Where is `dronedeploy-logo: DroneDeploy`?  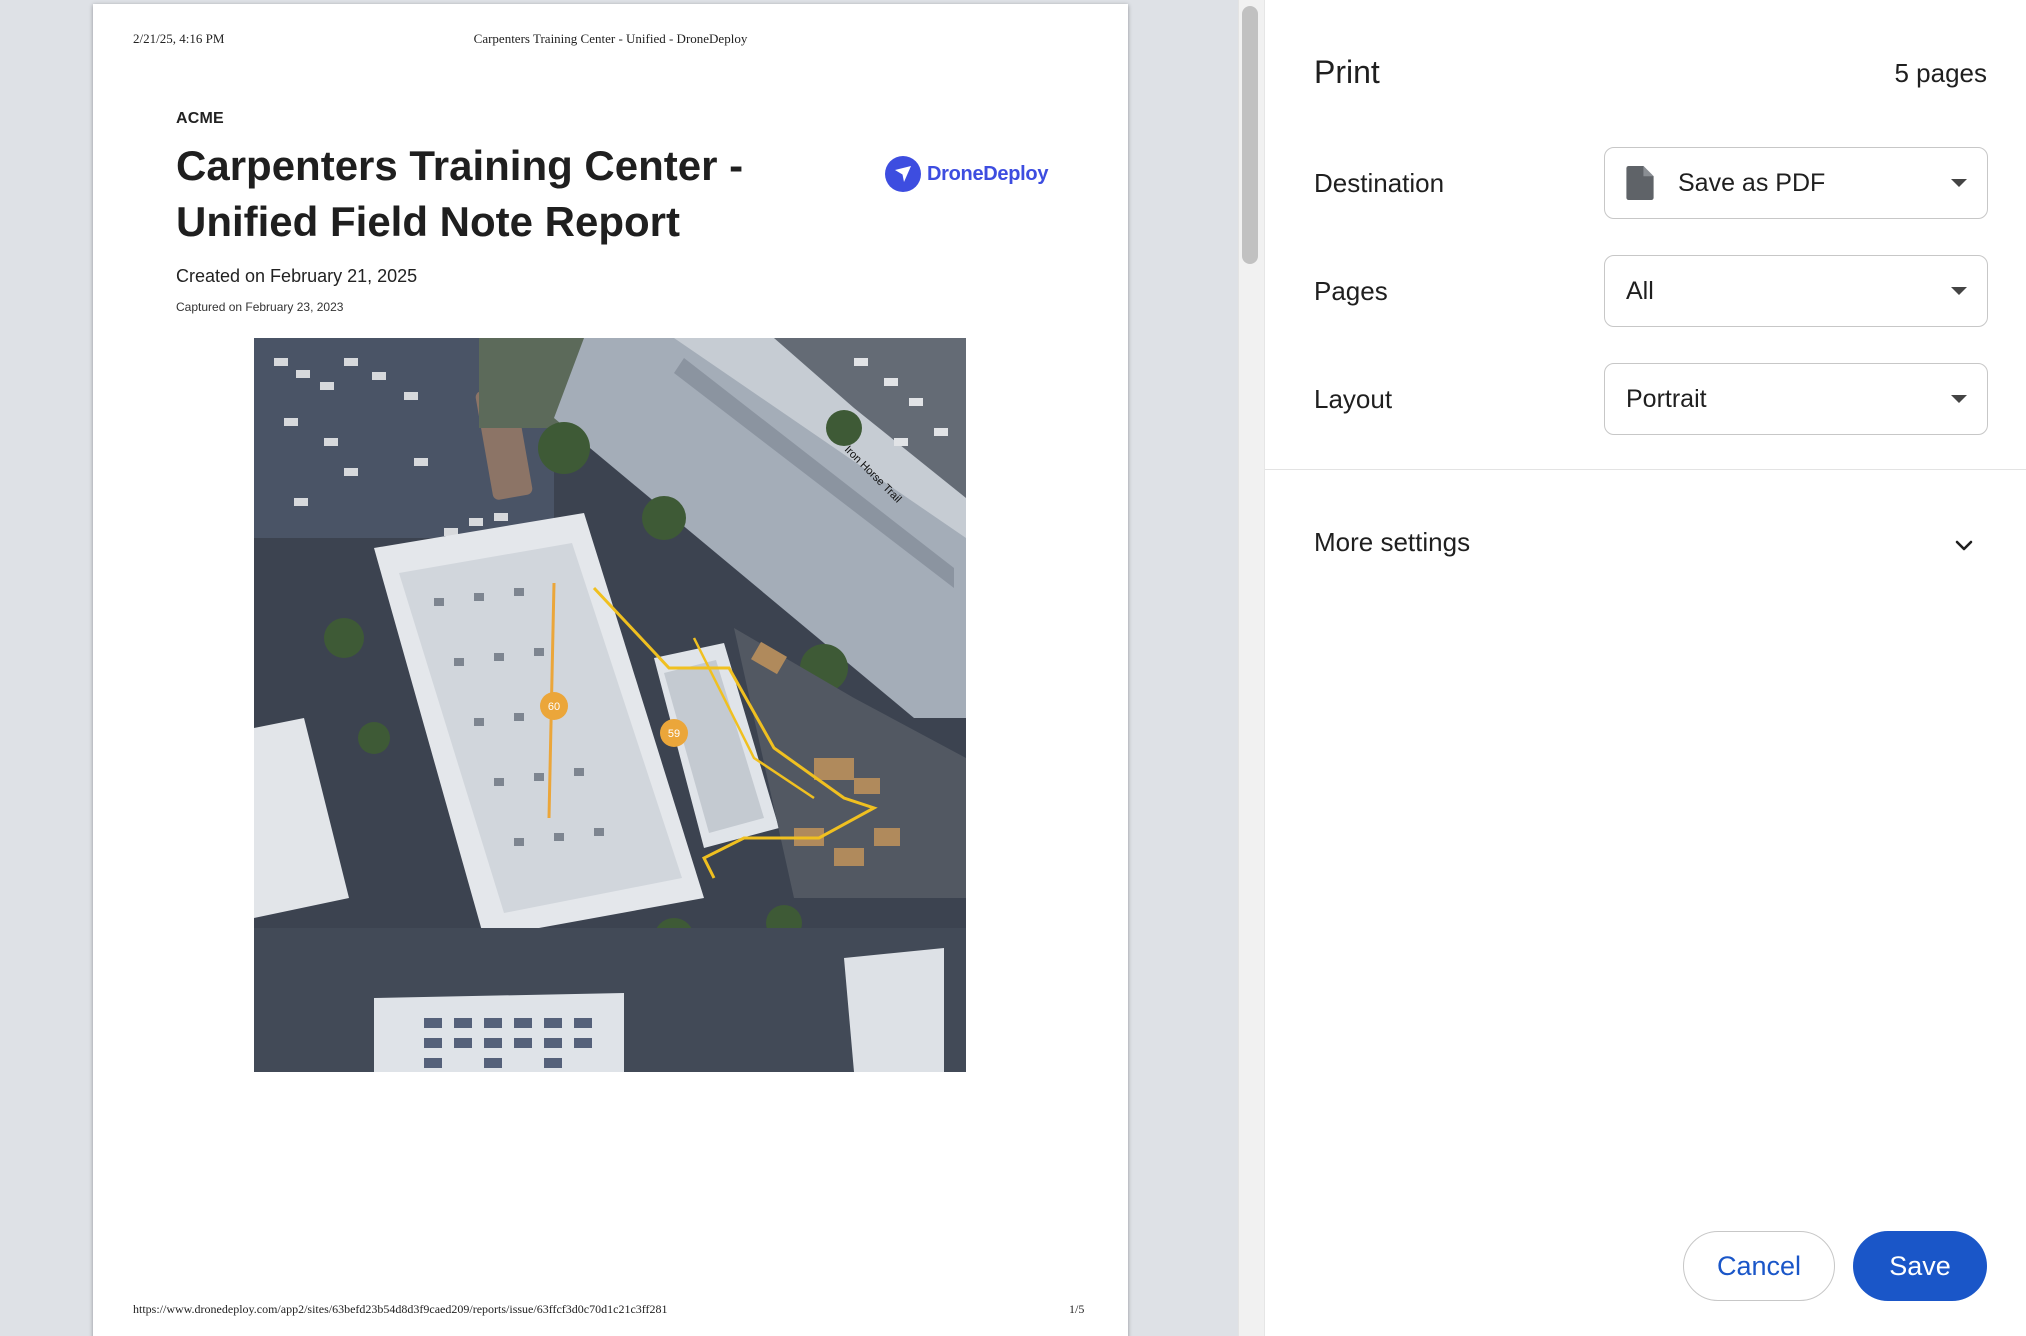
dronedeploy-logo: DroneDeploy is located at coordinates (966, 174).